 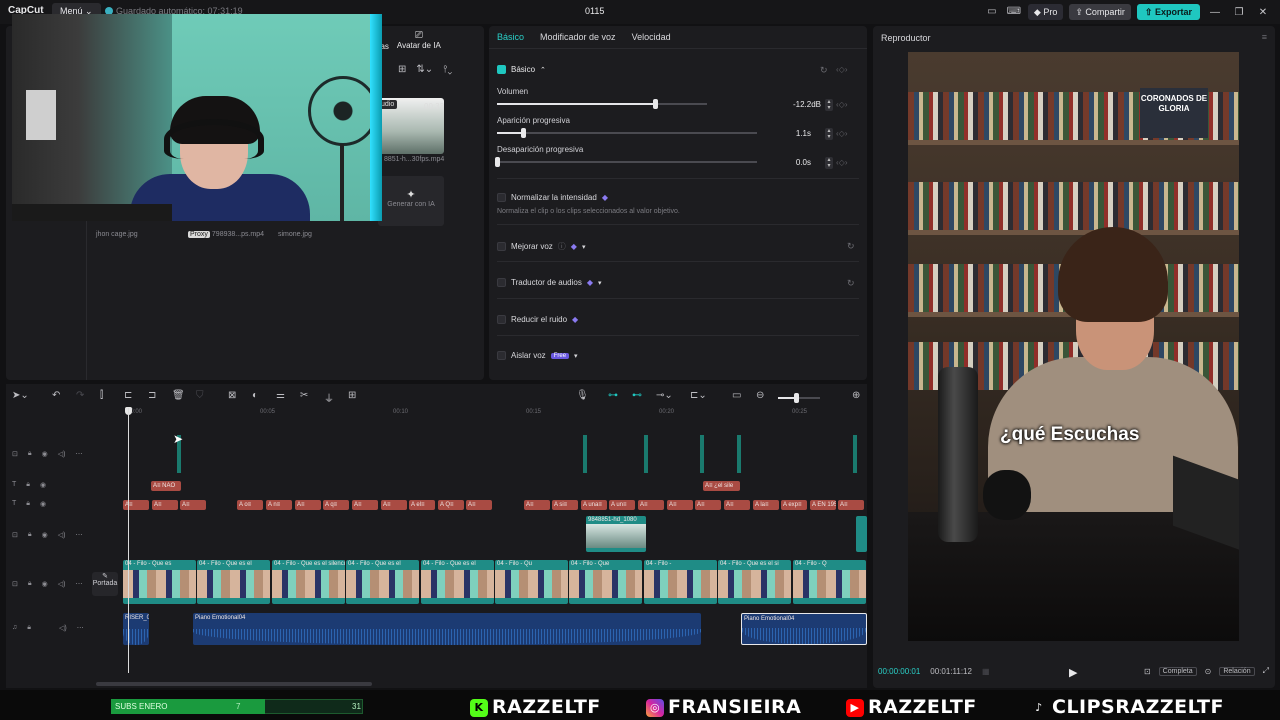 I want to click on grid-icon: ▦, so click(x=986, y=671).